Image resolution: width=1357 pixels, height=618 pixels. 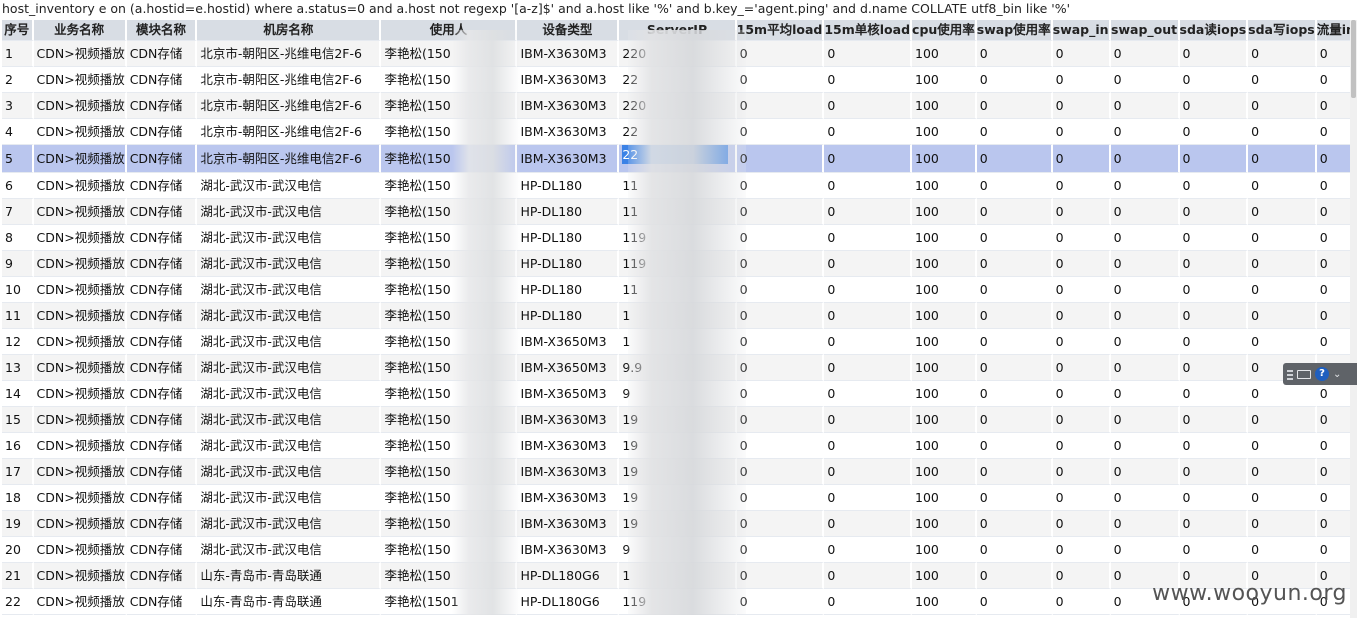 I want to click on column-header: 机房名称, so click(x=289, y=30).